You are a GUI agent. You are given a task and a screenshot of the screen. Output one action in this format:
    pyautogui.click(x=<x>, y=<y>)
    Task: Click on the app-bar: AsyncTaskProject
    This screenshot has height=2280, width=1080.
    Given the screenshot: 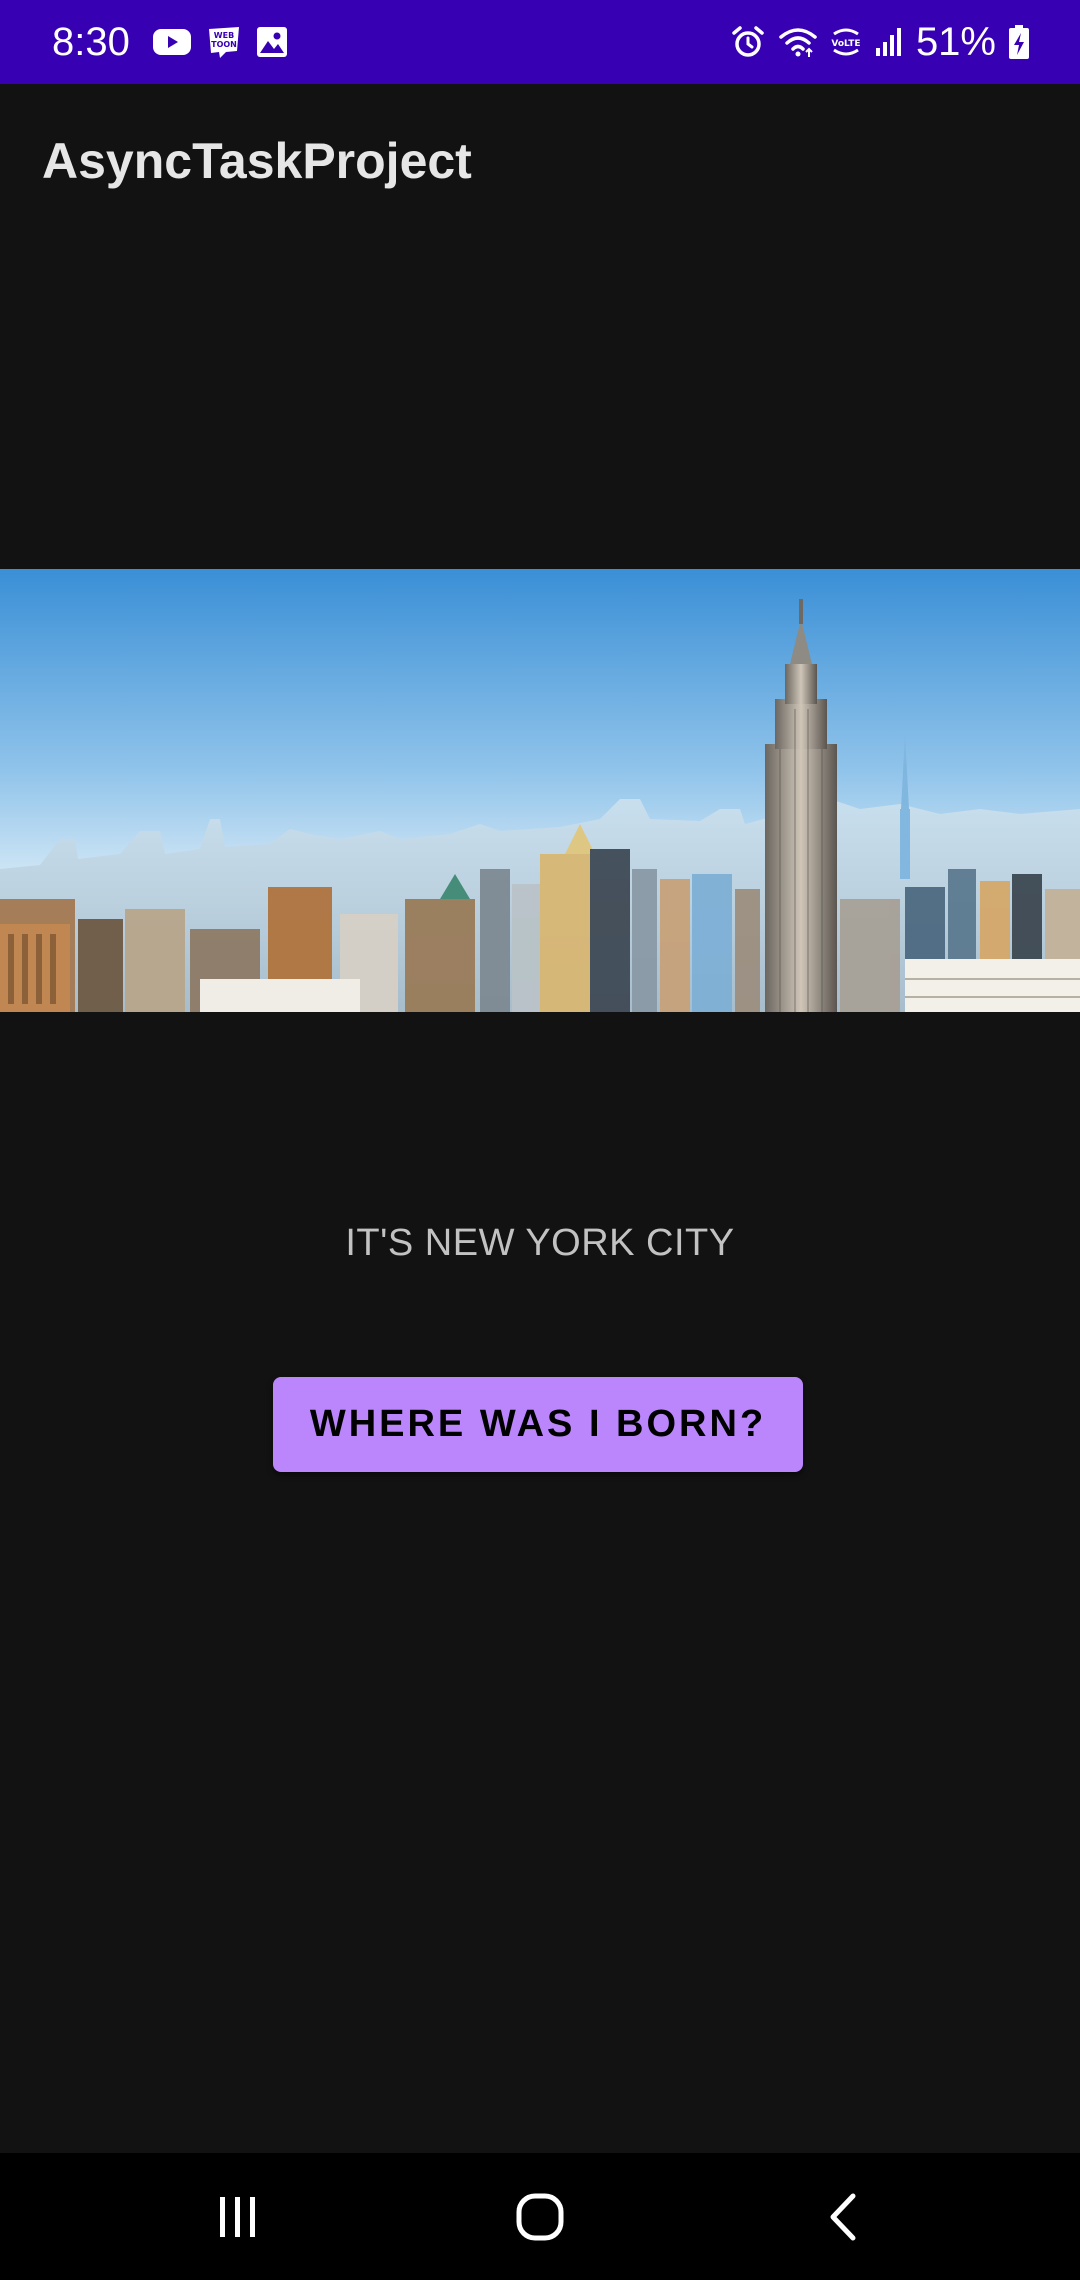 What is the action you would take?
    pyautogui.click(x=540, y=161)
    